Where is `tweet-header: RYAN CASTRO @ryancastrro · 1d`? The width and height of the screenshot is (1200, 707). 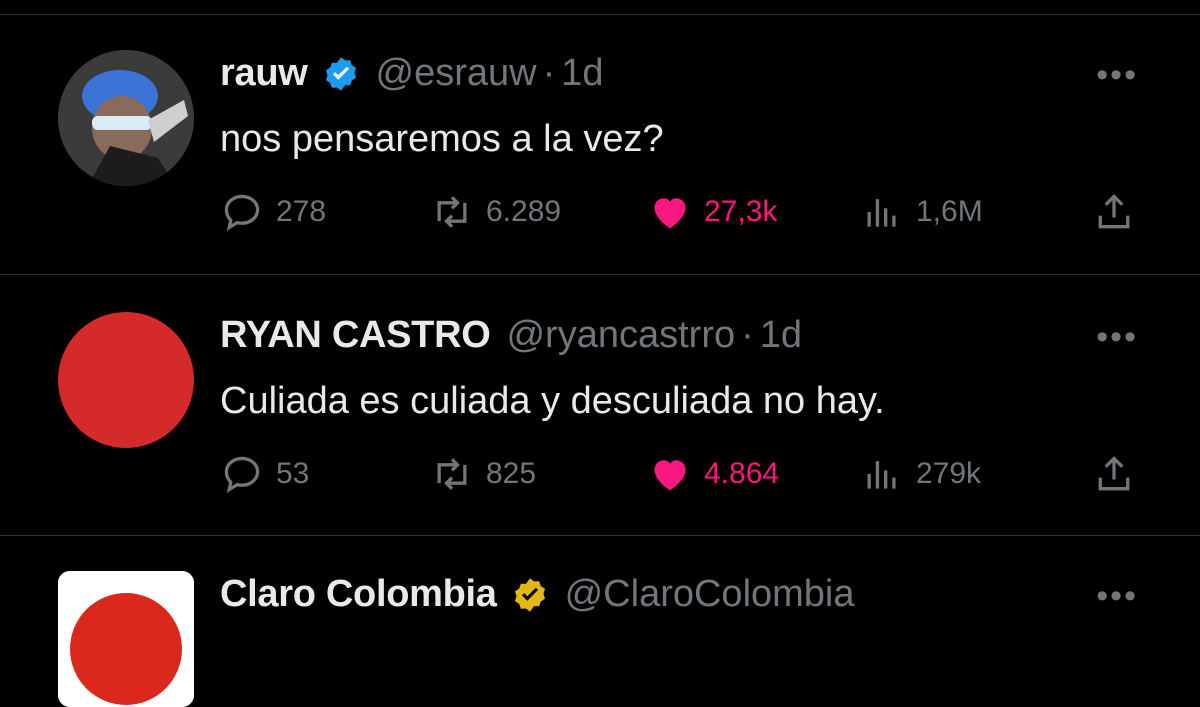
tweet-header: RYAN CASTRO @ryancastrro · 1d is located at coordinates (511, 335).